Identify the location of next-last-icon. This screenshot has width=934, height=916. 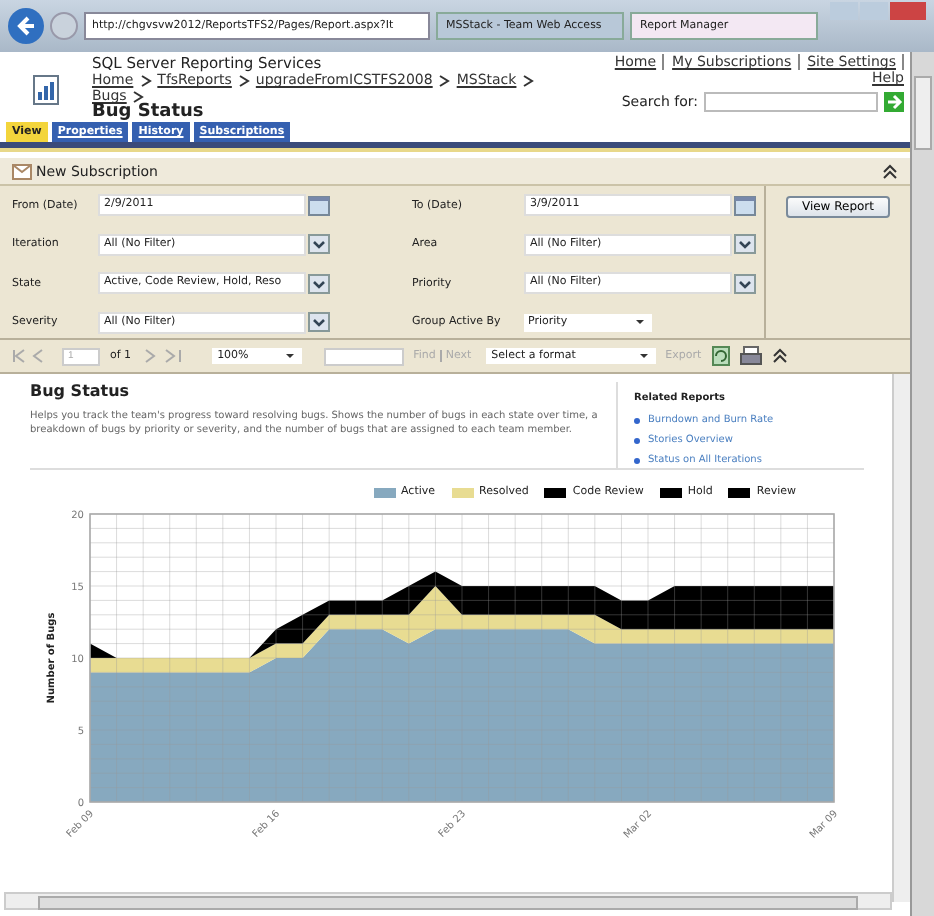
(161, 356).